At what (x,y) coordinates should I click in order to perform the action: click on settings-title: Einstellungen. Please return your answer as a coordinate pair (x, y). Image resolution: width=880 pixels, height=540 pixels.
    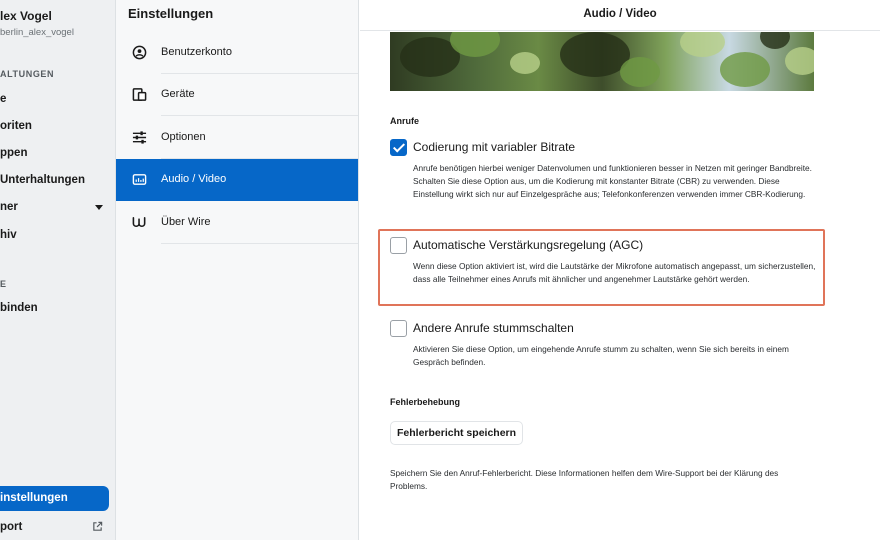
    Looking at the image, I should click on (171, 13).